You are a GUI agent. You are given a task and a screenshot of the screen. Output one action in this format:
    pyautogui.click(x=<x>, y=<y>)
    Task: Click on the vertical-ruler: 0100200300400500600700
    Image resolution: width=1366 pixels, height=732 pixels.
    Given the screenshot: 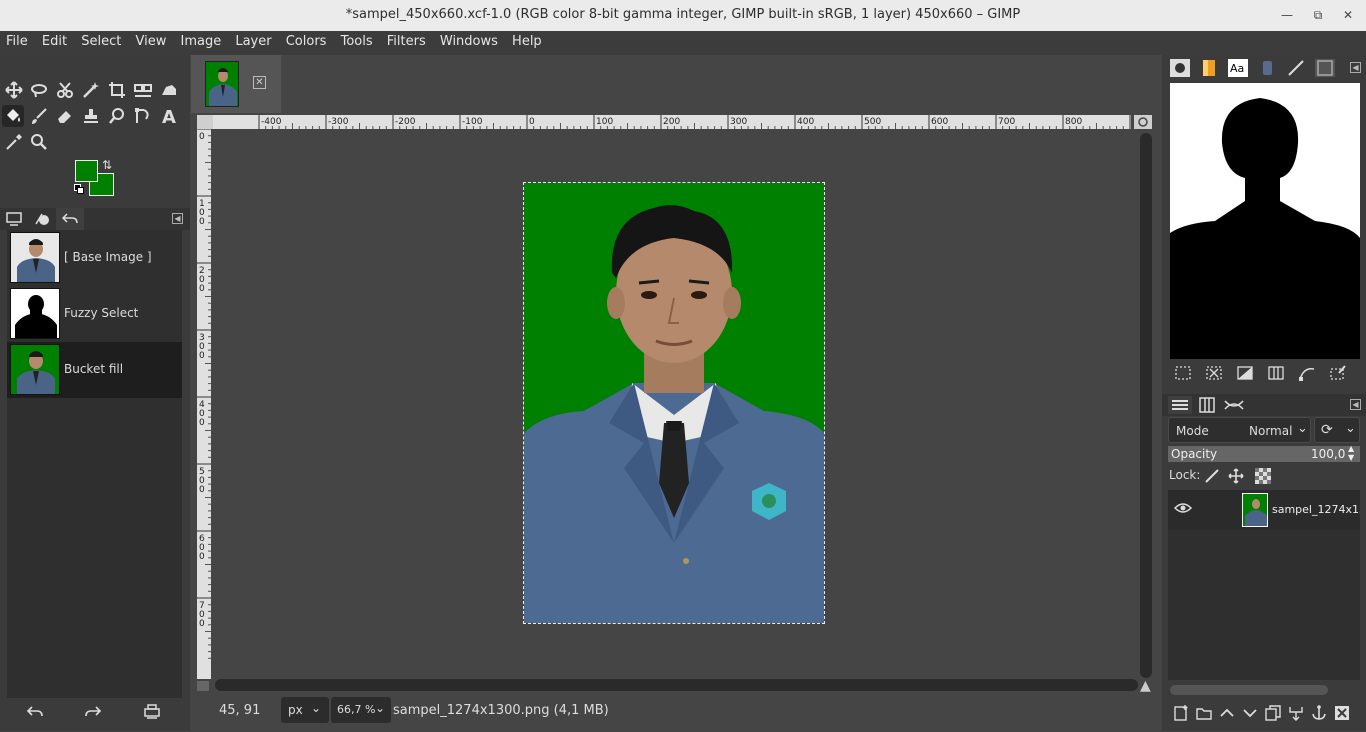 What is the action you would take?
    pyautogui.click(x=204, y=404)
    